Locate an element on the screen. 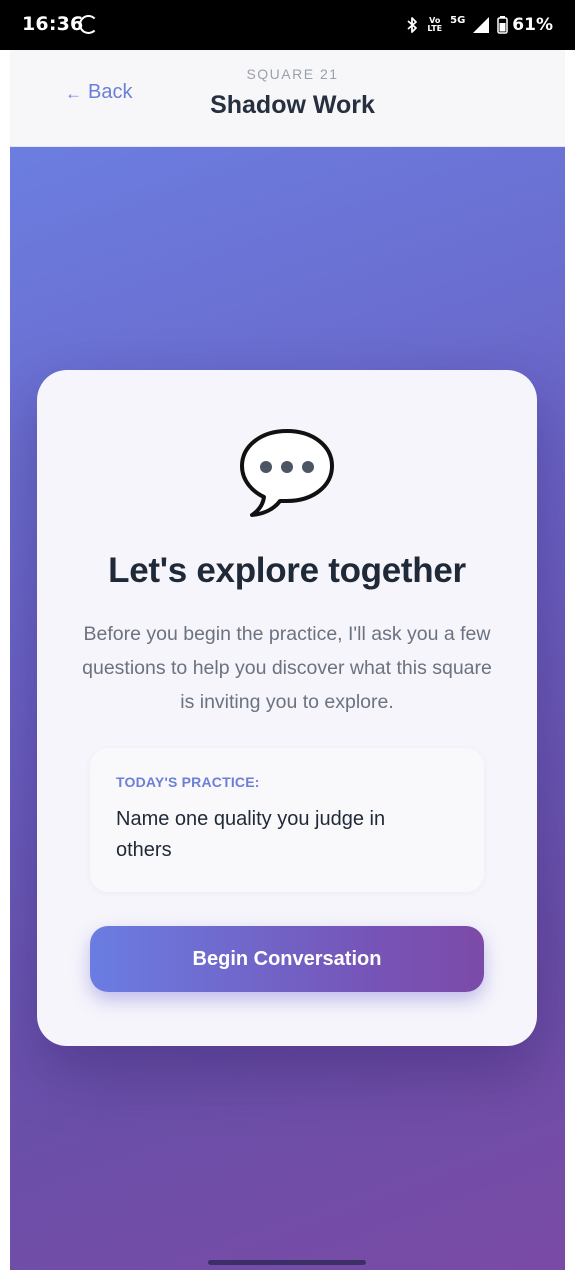 This screenshot has height=1280, width=575. begin-conversation-button: Begin Conversation is located at coordinates (287, 959).